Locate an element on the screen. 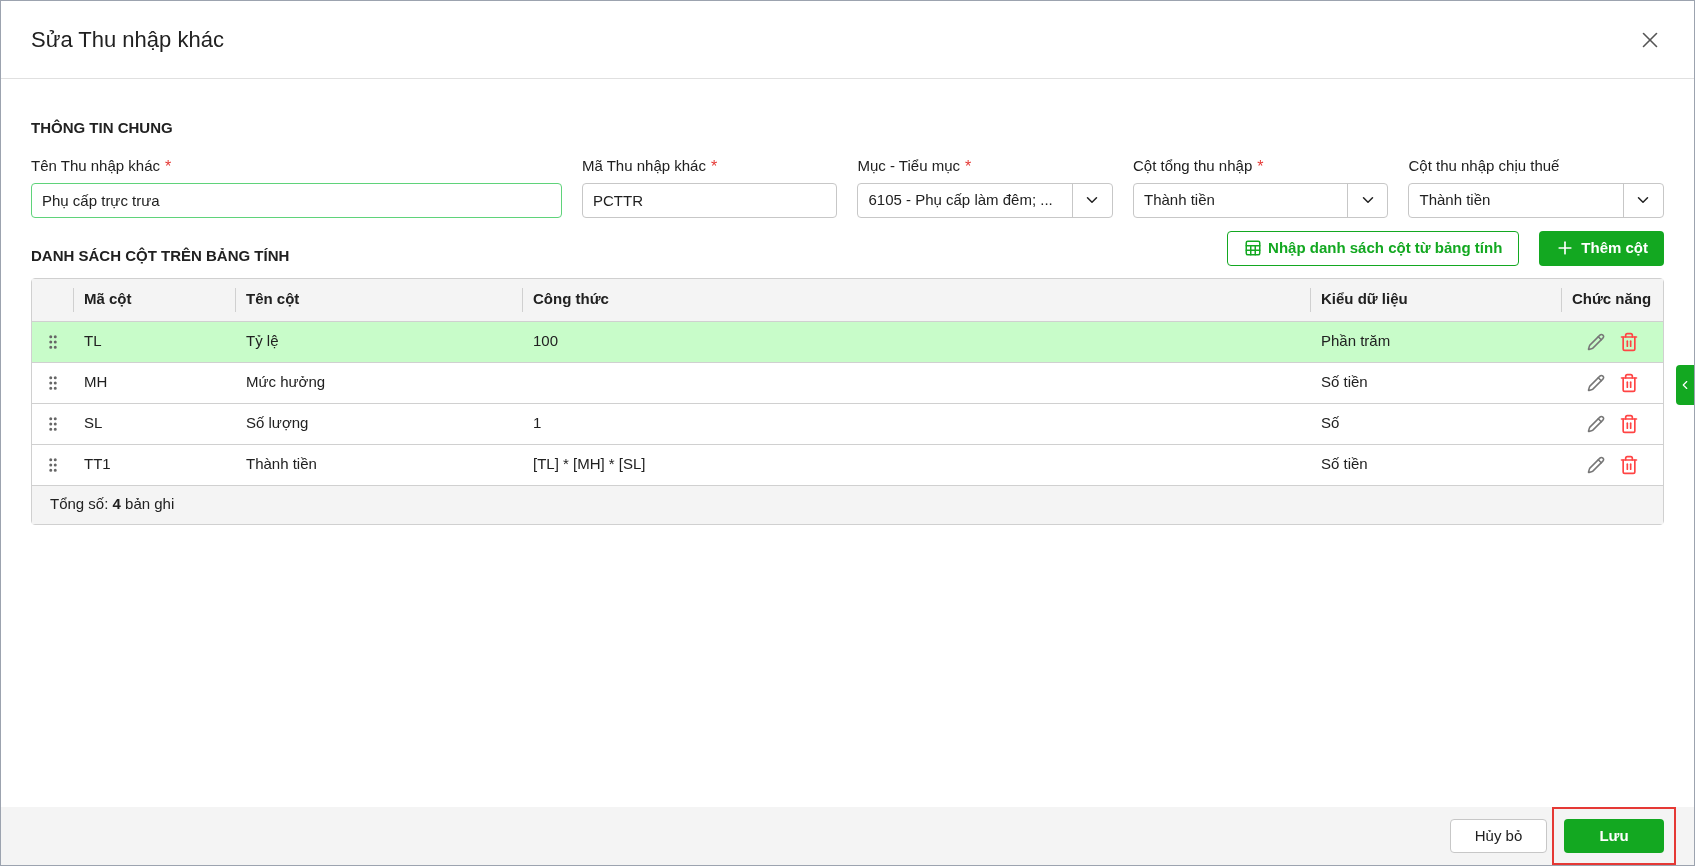 The height and width of the screenshot is (866, 1695). table-cell: TT1 is located at coordinates (97, 464).